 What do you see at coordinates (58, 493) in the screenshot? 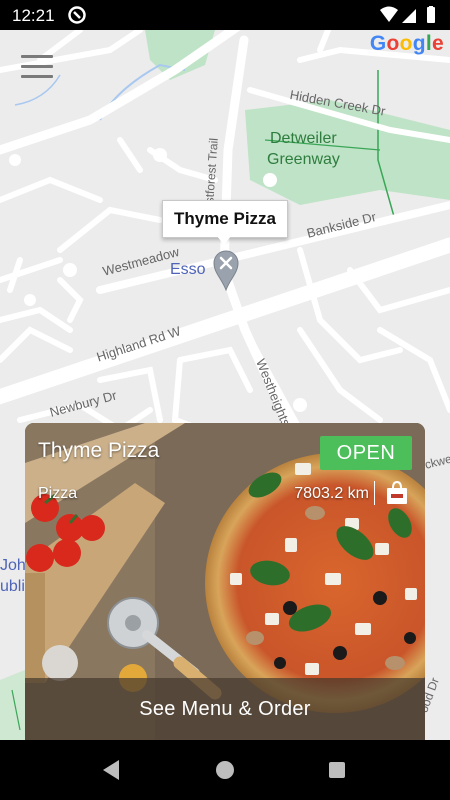
I see `restaurant-category: Pizza` at bounding box center [58, 493].